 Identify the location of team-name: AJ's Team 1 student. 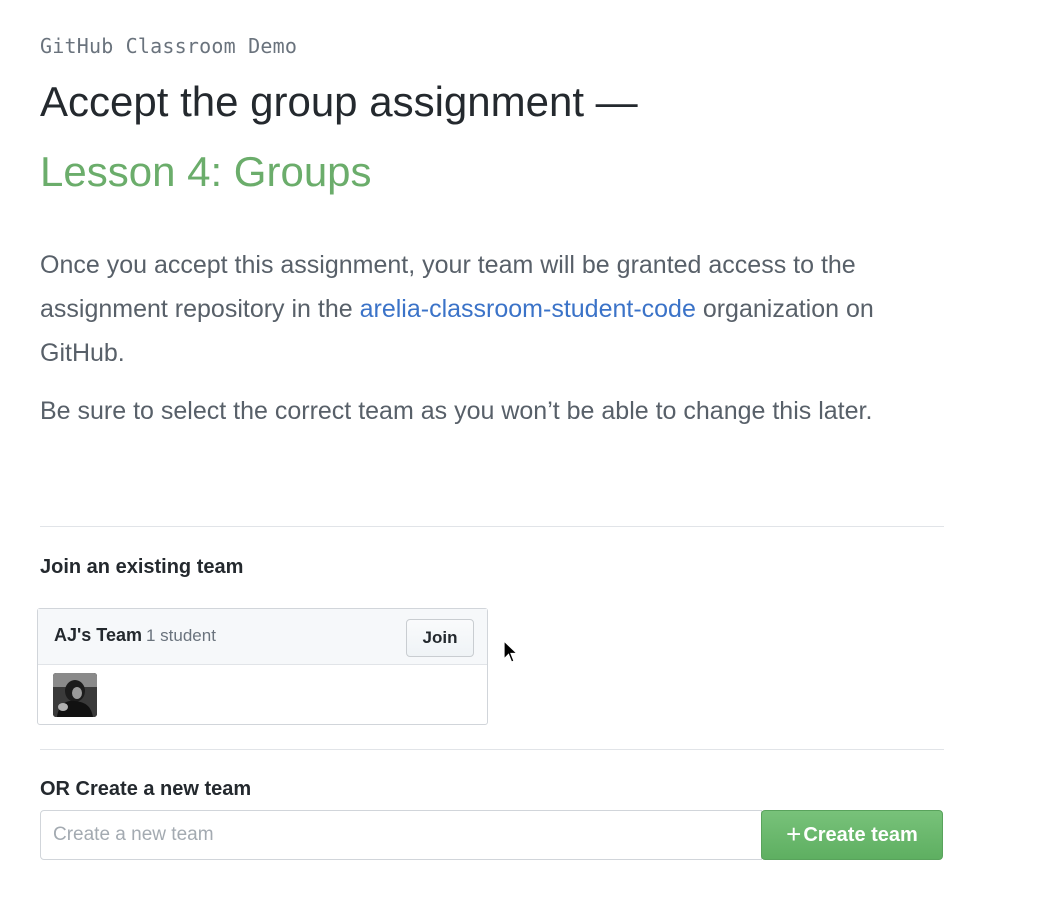
(135, 635).